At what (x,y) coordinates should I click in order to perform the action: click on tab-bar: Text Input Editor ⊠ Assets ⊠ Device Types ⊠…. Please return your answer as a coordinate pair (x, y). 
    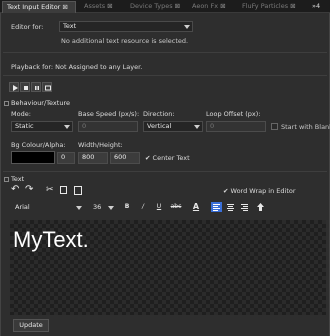
    Looking at the image, I should click on (165, 6).